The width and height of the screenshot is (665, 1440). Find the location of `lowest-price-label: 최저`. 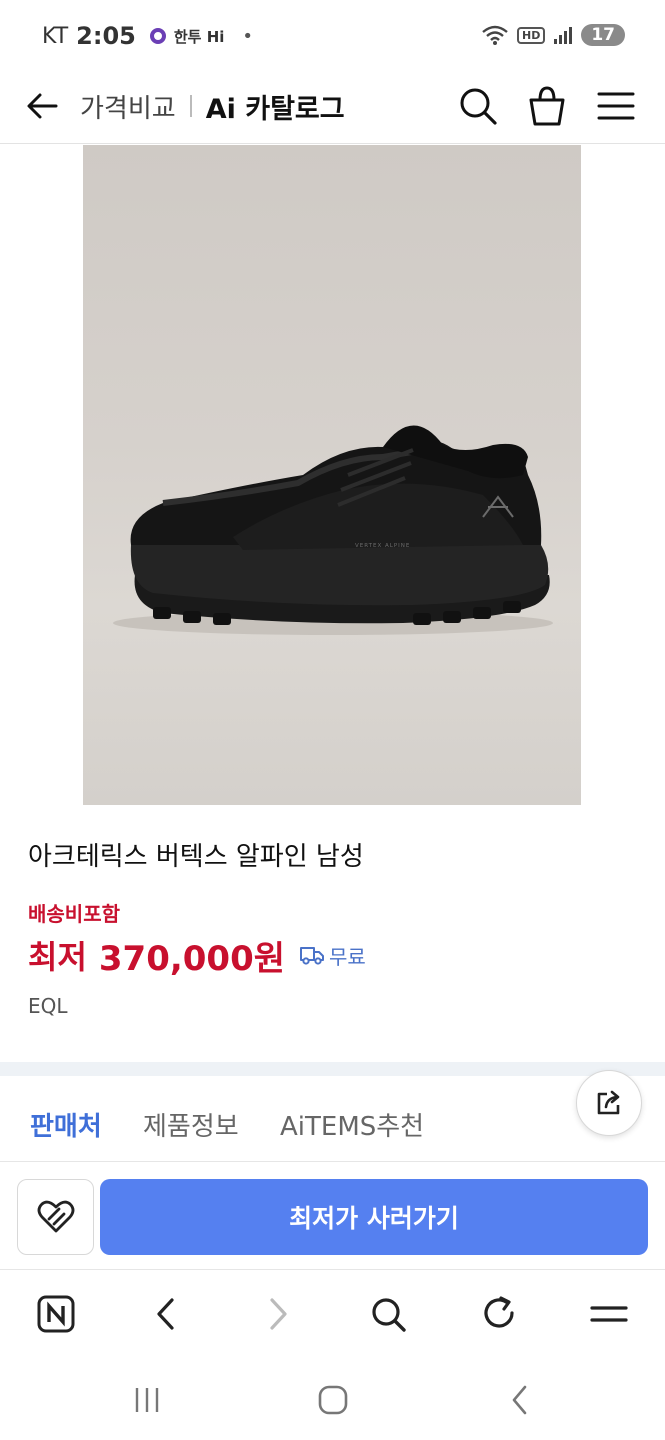

lowest-price-label: 최저 is located at coordinates (57, 957).